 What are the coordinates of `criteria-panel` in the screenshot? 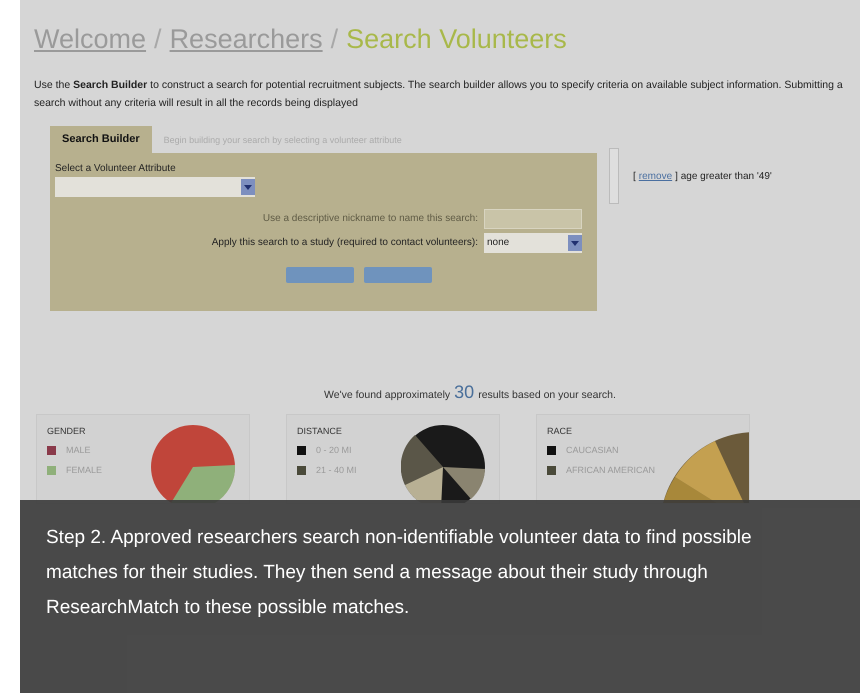 It's located at (614, 176).